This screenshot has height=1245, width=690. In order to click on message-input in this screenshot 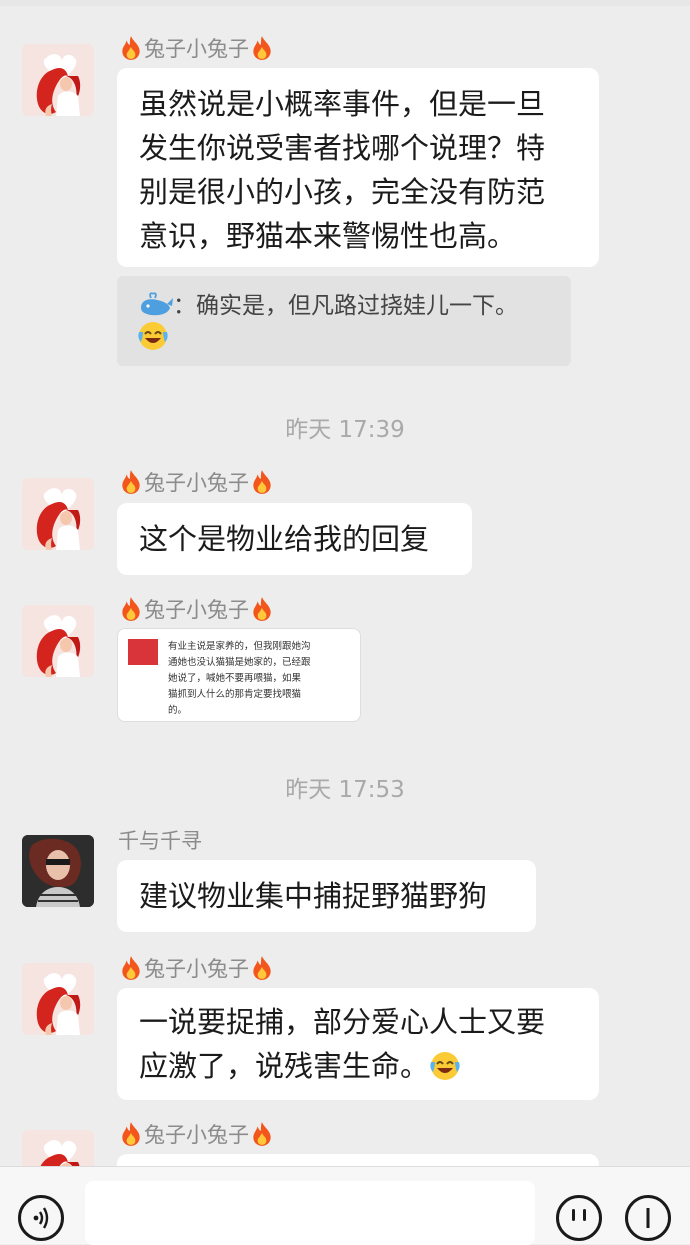, I will do `click(310, 1213)`.